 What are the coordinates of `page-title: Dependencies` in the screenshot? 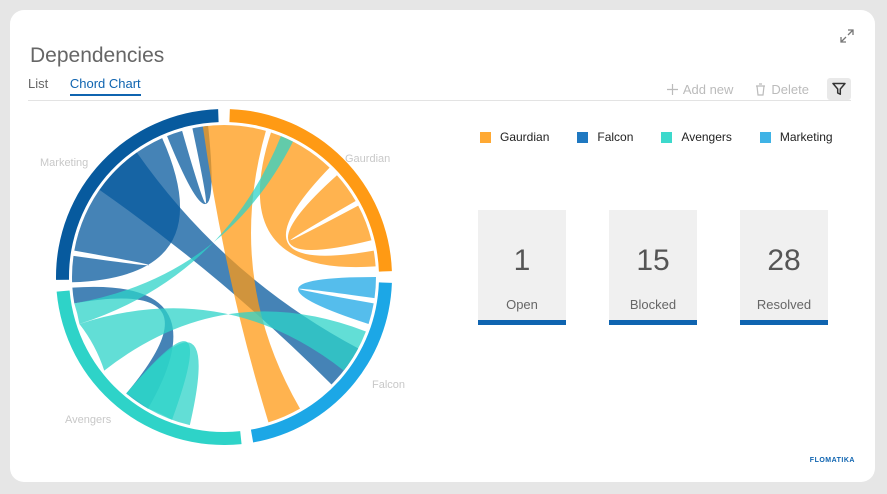 It's located at (97, 56).